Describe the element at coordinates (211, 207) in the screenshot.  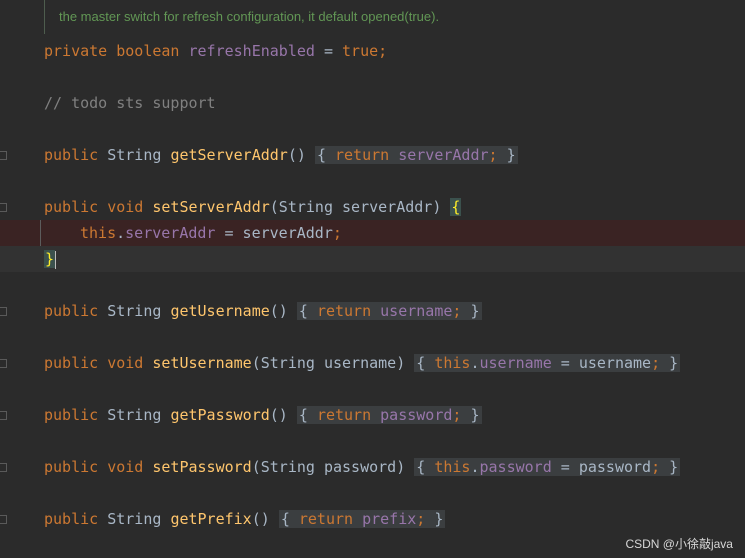
I see `method-name: setServerAddr` at that location.